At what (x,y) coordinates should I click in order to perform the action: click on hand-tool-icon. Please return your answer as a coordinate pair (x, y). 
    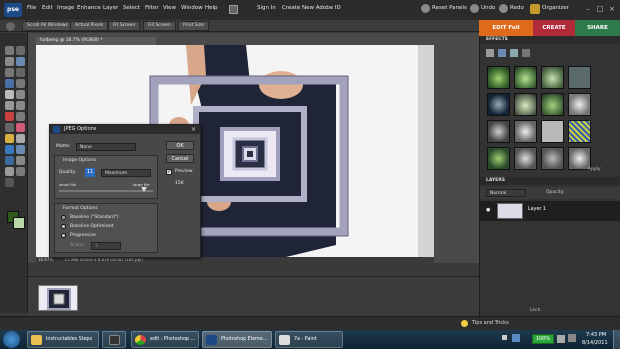
    Looking at the image, I should click on (9, 61).